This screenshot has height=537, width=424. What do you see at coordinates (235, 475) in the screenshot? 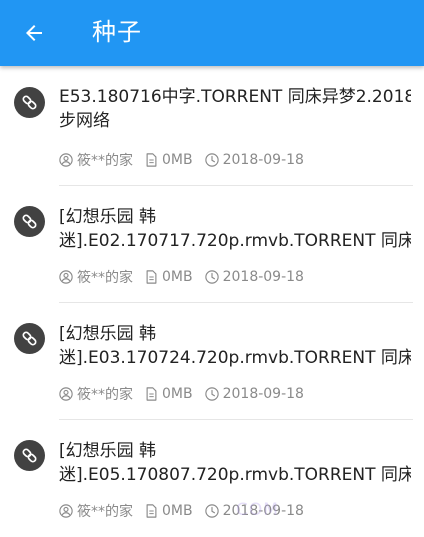
I see `item-title-line-2: 迷].E05.170807.720p.rmvb.TORRENT 同床异` at bounding box center [235, 475].